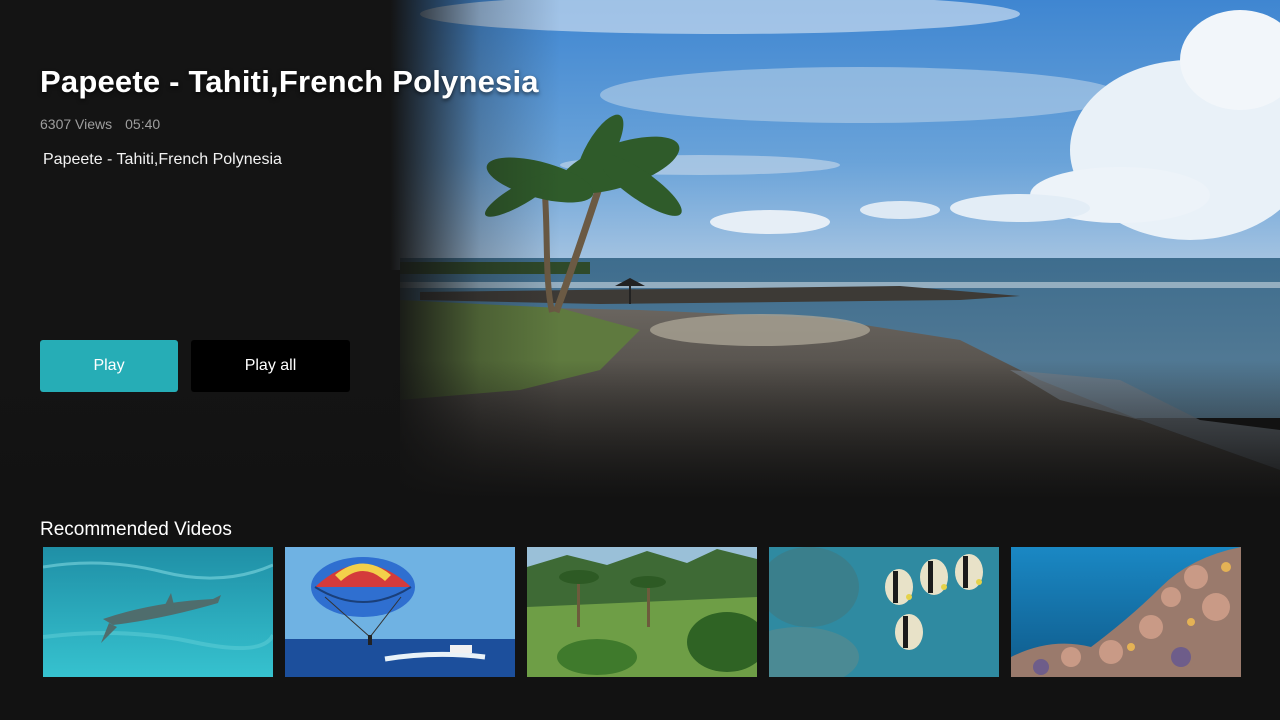  I want to click on recommended-video-card-parasailing, so click(400, 612).